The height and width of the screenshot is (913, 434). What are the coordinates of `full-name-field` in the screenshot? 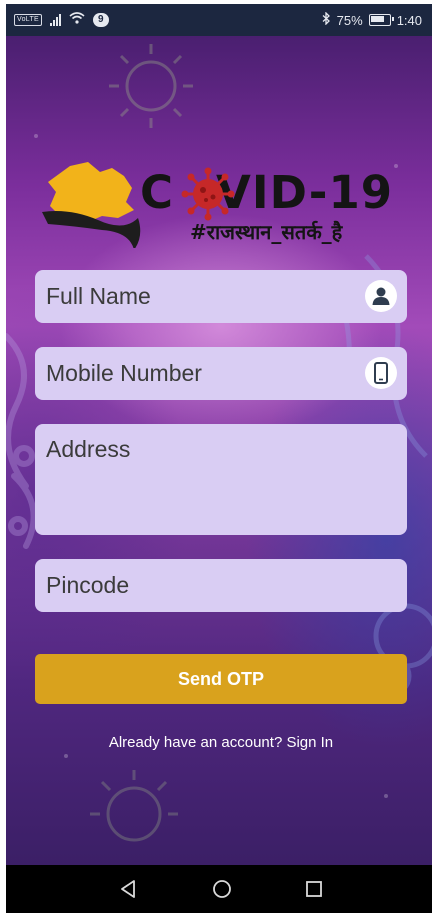 It's located at (221, 296).